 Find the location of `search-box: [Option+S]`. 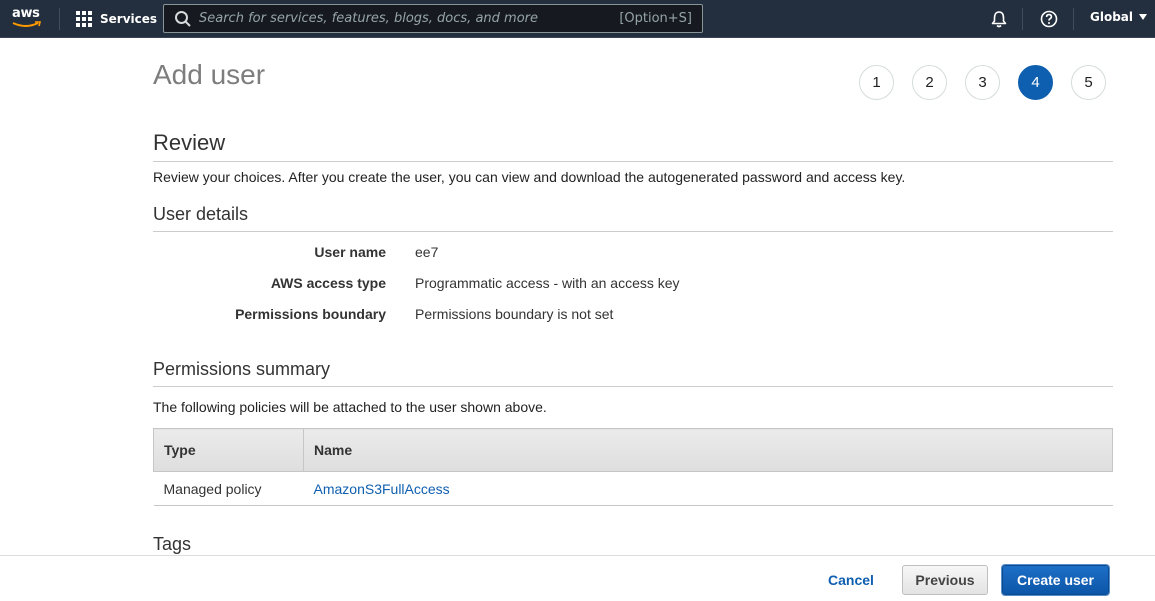

search-box: [Option+S] is located at coordinates (433, 18).